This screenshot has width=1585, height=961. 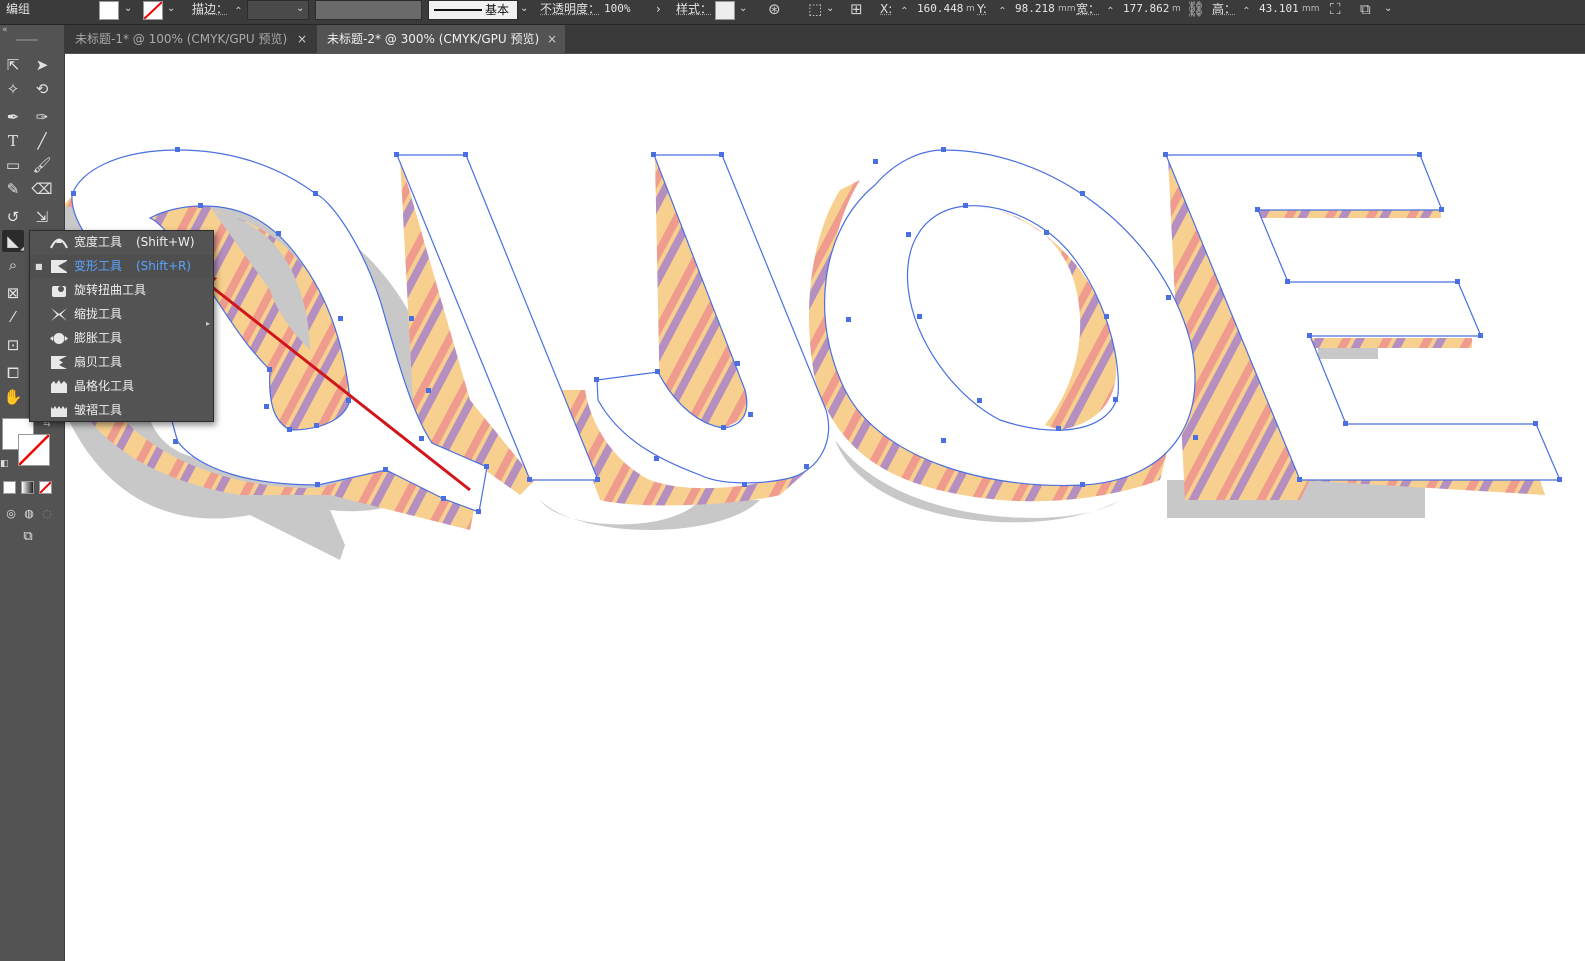 I want to click on y-spinner-icon: ⌃⌄, so click(x=1002, y=19).